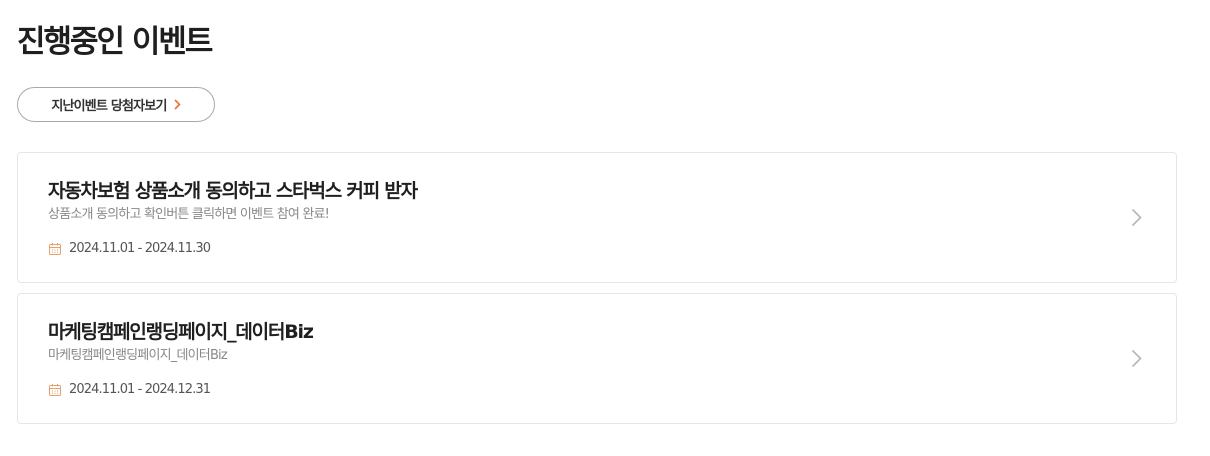 The width and height of the screenshot is (1210, 456). I want to click on event-description: 상품소개 동의하고 확인버튼 클릭하면 이벤트 참여 완료!, so click(189, 214).